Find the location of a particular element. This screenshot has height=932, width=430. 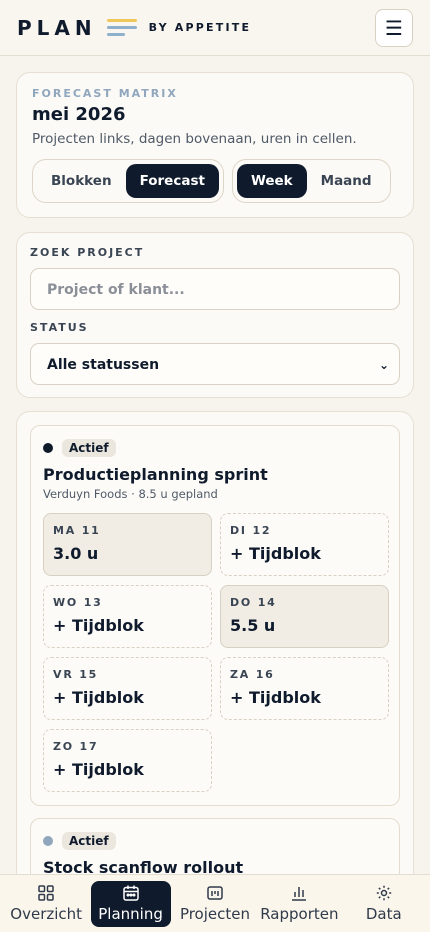

folder-icon is located at coordinates (215, 893).